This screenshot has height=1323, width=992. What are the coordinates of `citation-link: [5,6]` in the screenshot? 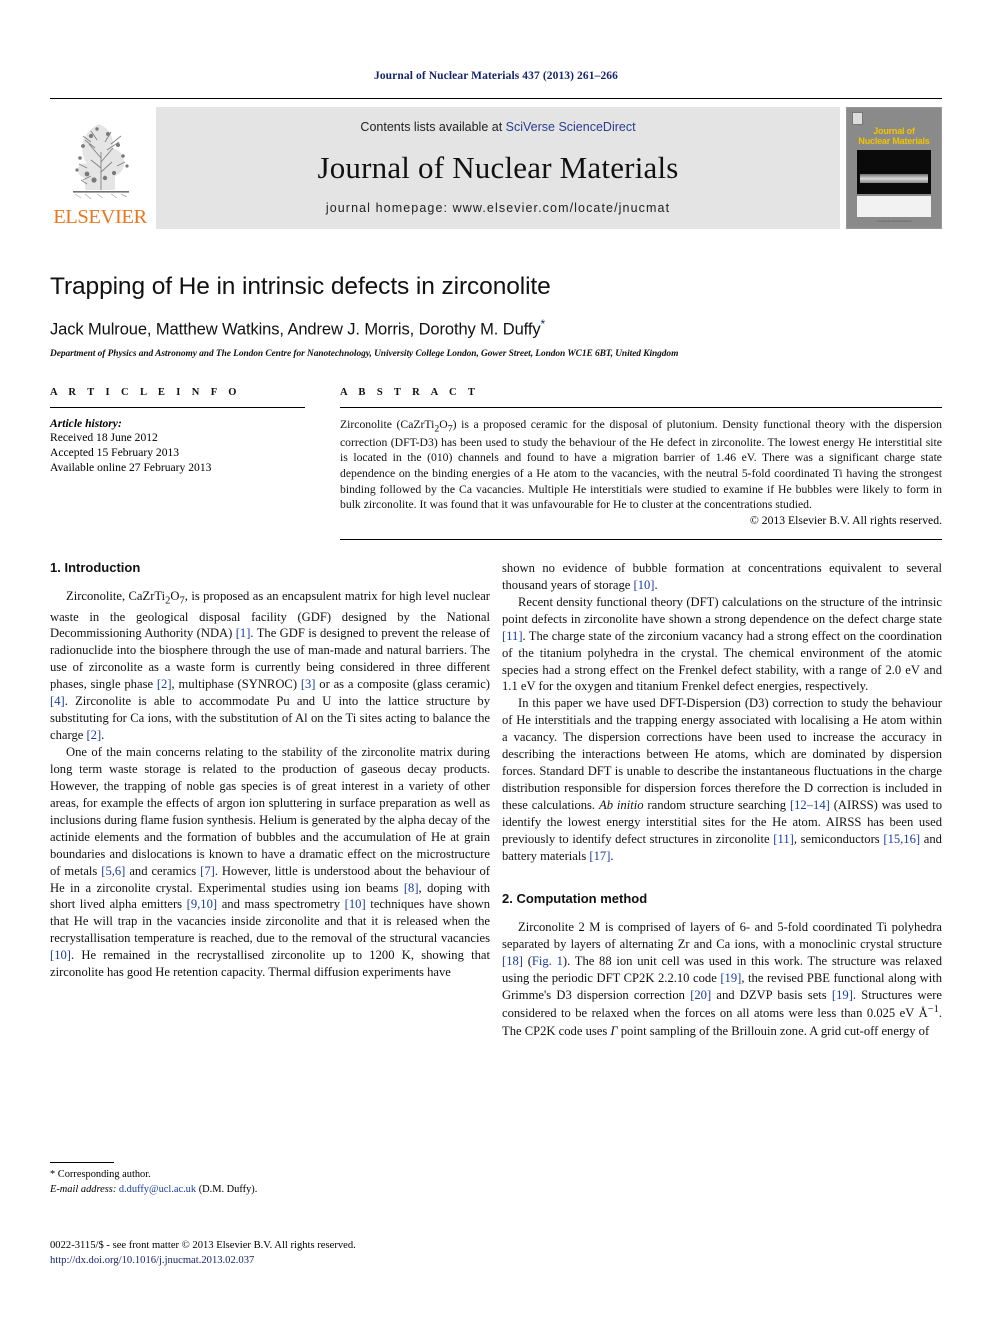 It's located at (113, 871).